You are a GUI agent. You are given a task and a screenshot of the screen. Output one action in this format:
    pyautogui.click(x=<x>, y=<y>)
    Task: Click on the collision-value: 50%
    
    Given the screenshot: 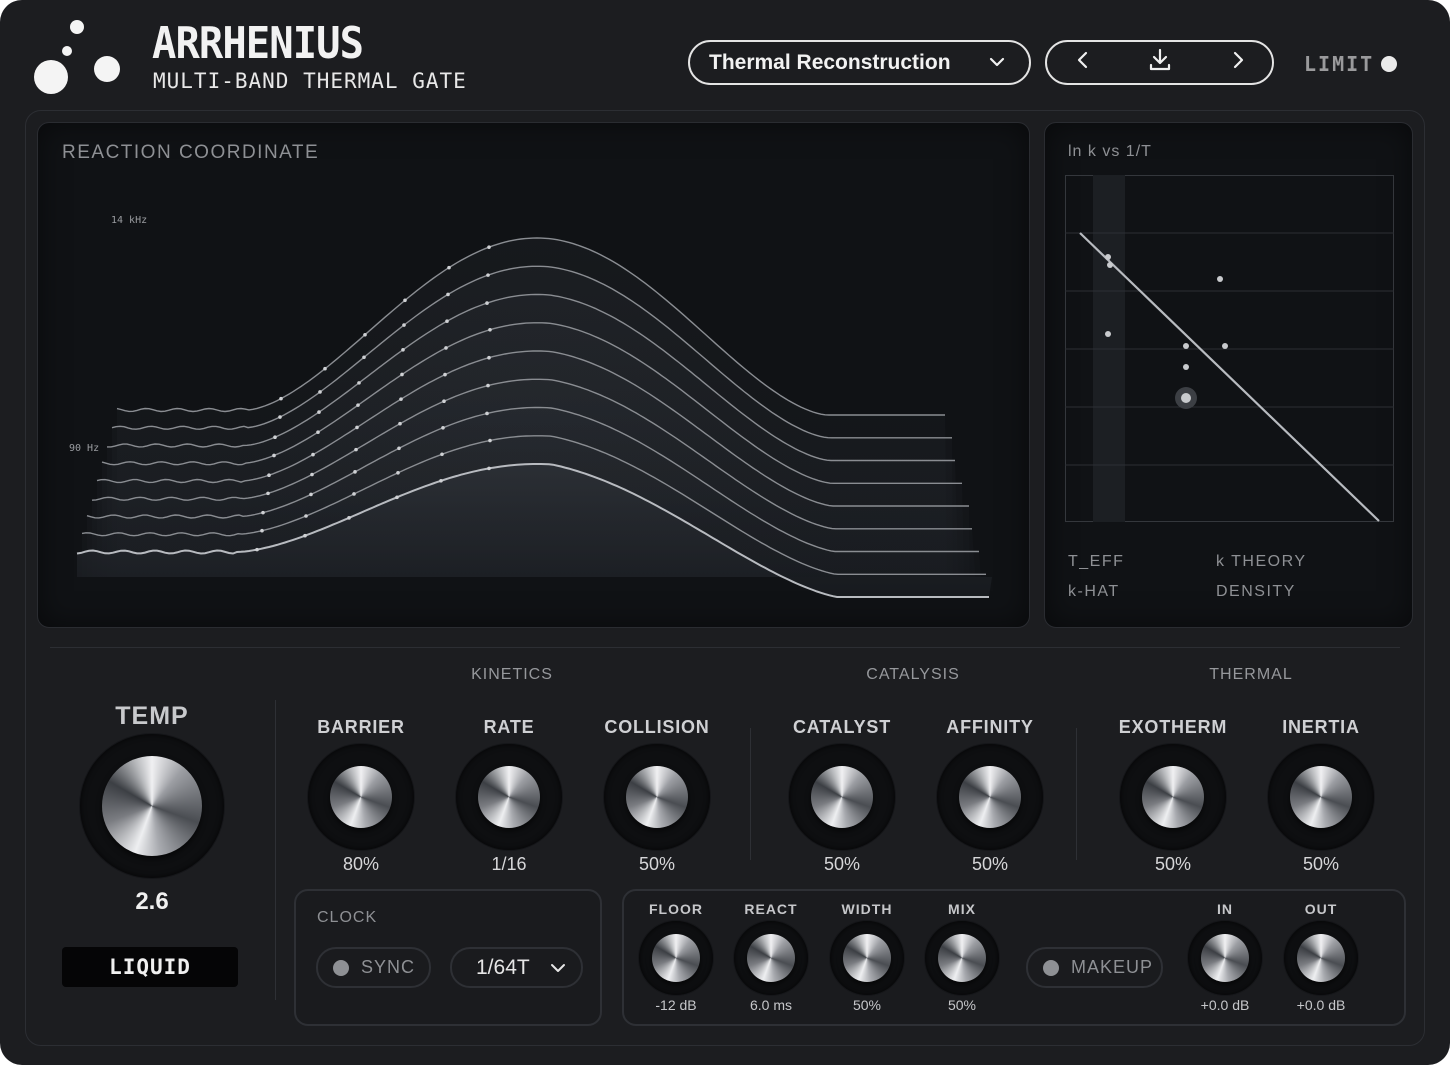 What is the action you would take?
    pyautogui.click(x=657, y=864)
    